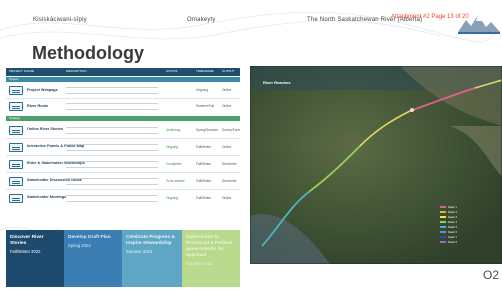  Describe the element at coordinates (16, 198) in the screenshot. I see `meeting-icon` at that location.